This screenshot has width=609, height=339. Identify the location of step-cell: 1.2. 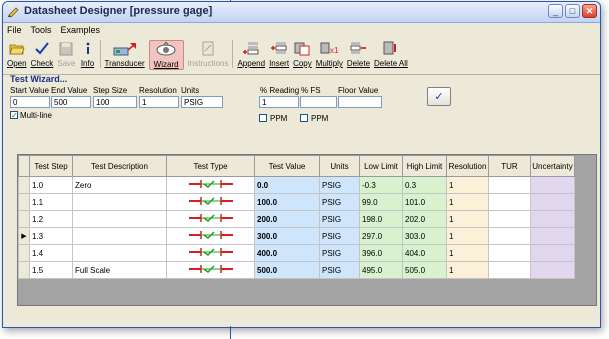
(51, 219).